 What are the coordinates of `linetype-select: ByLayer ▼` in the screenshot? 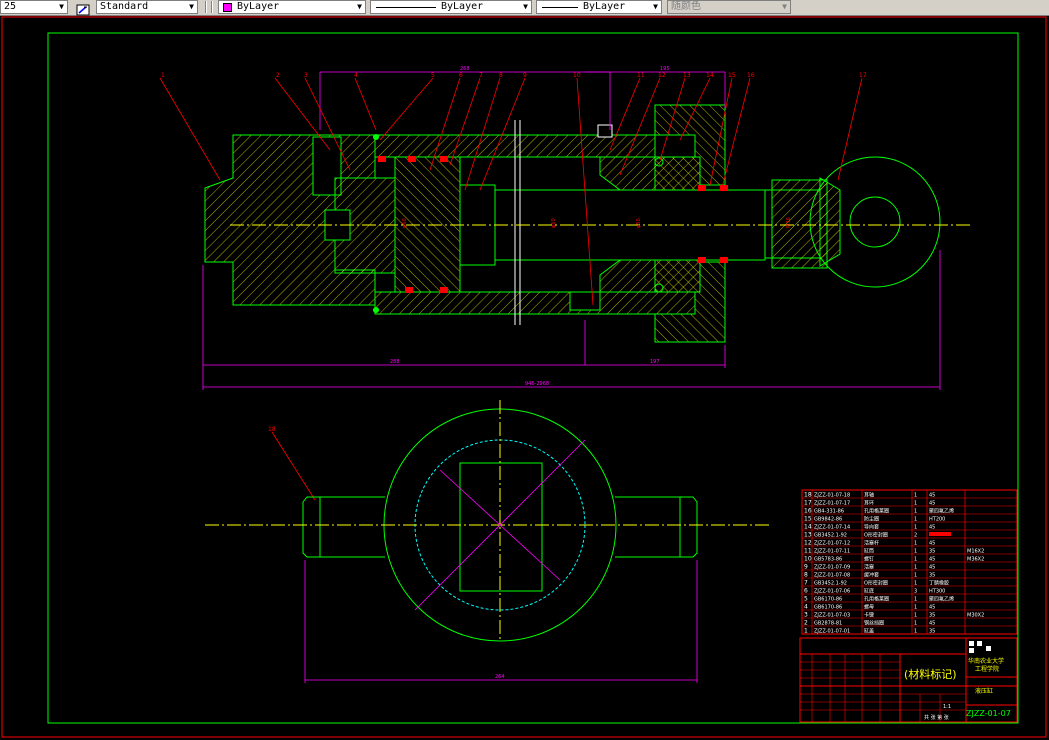 It's located at (451, 7).